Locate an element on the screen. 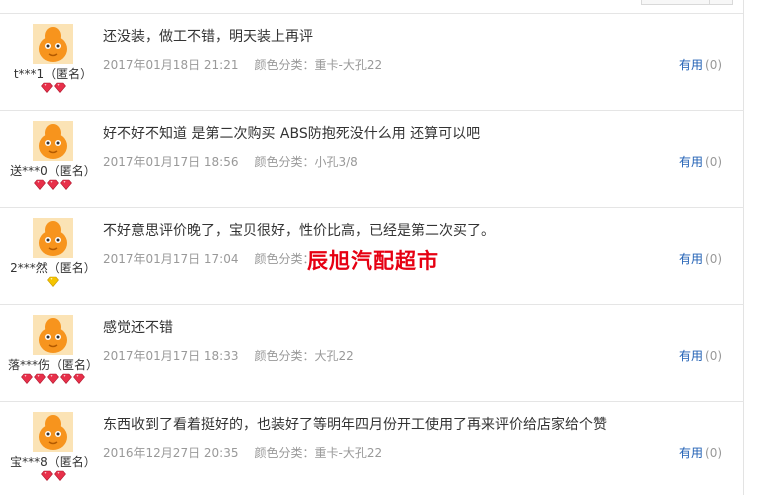 The height and width of the screenshot is (495, 764). reviewer-name: 落***伤（匿名） is located at coordinates (52, 365).